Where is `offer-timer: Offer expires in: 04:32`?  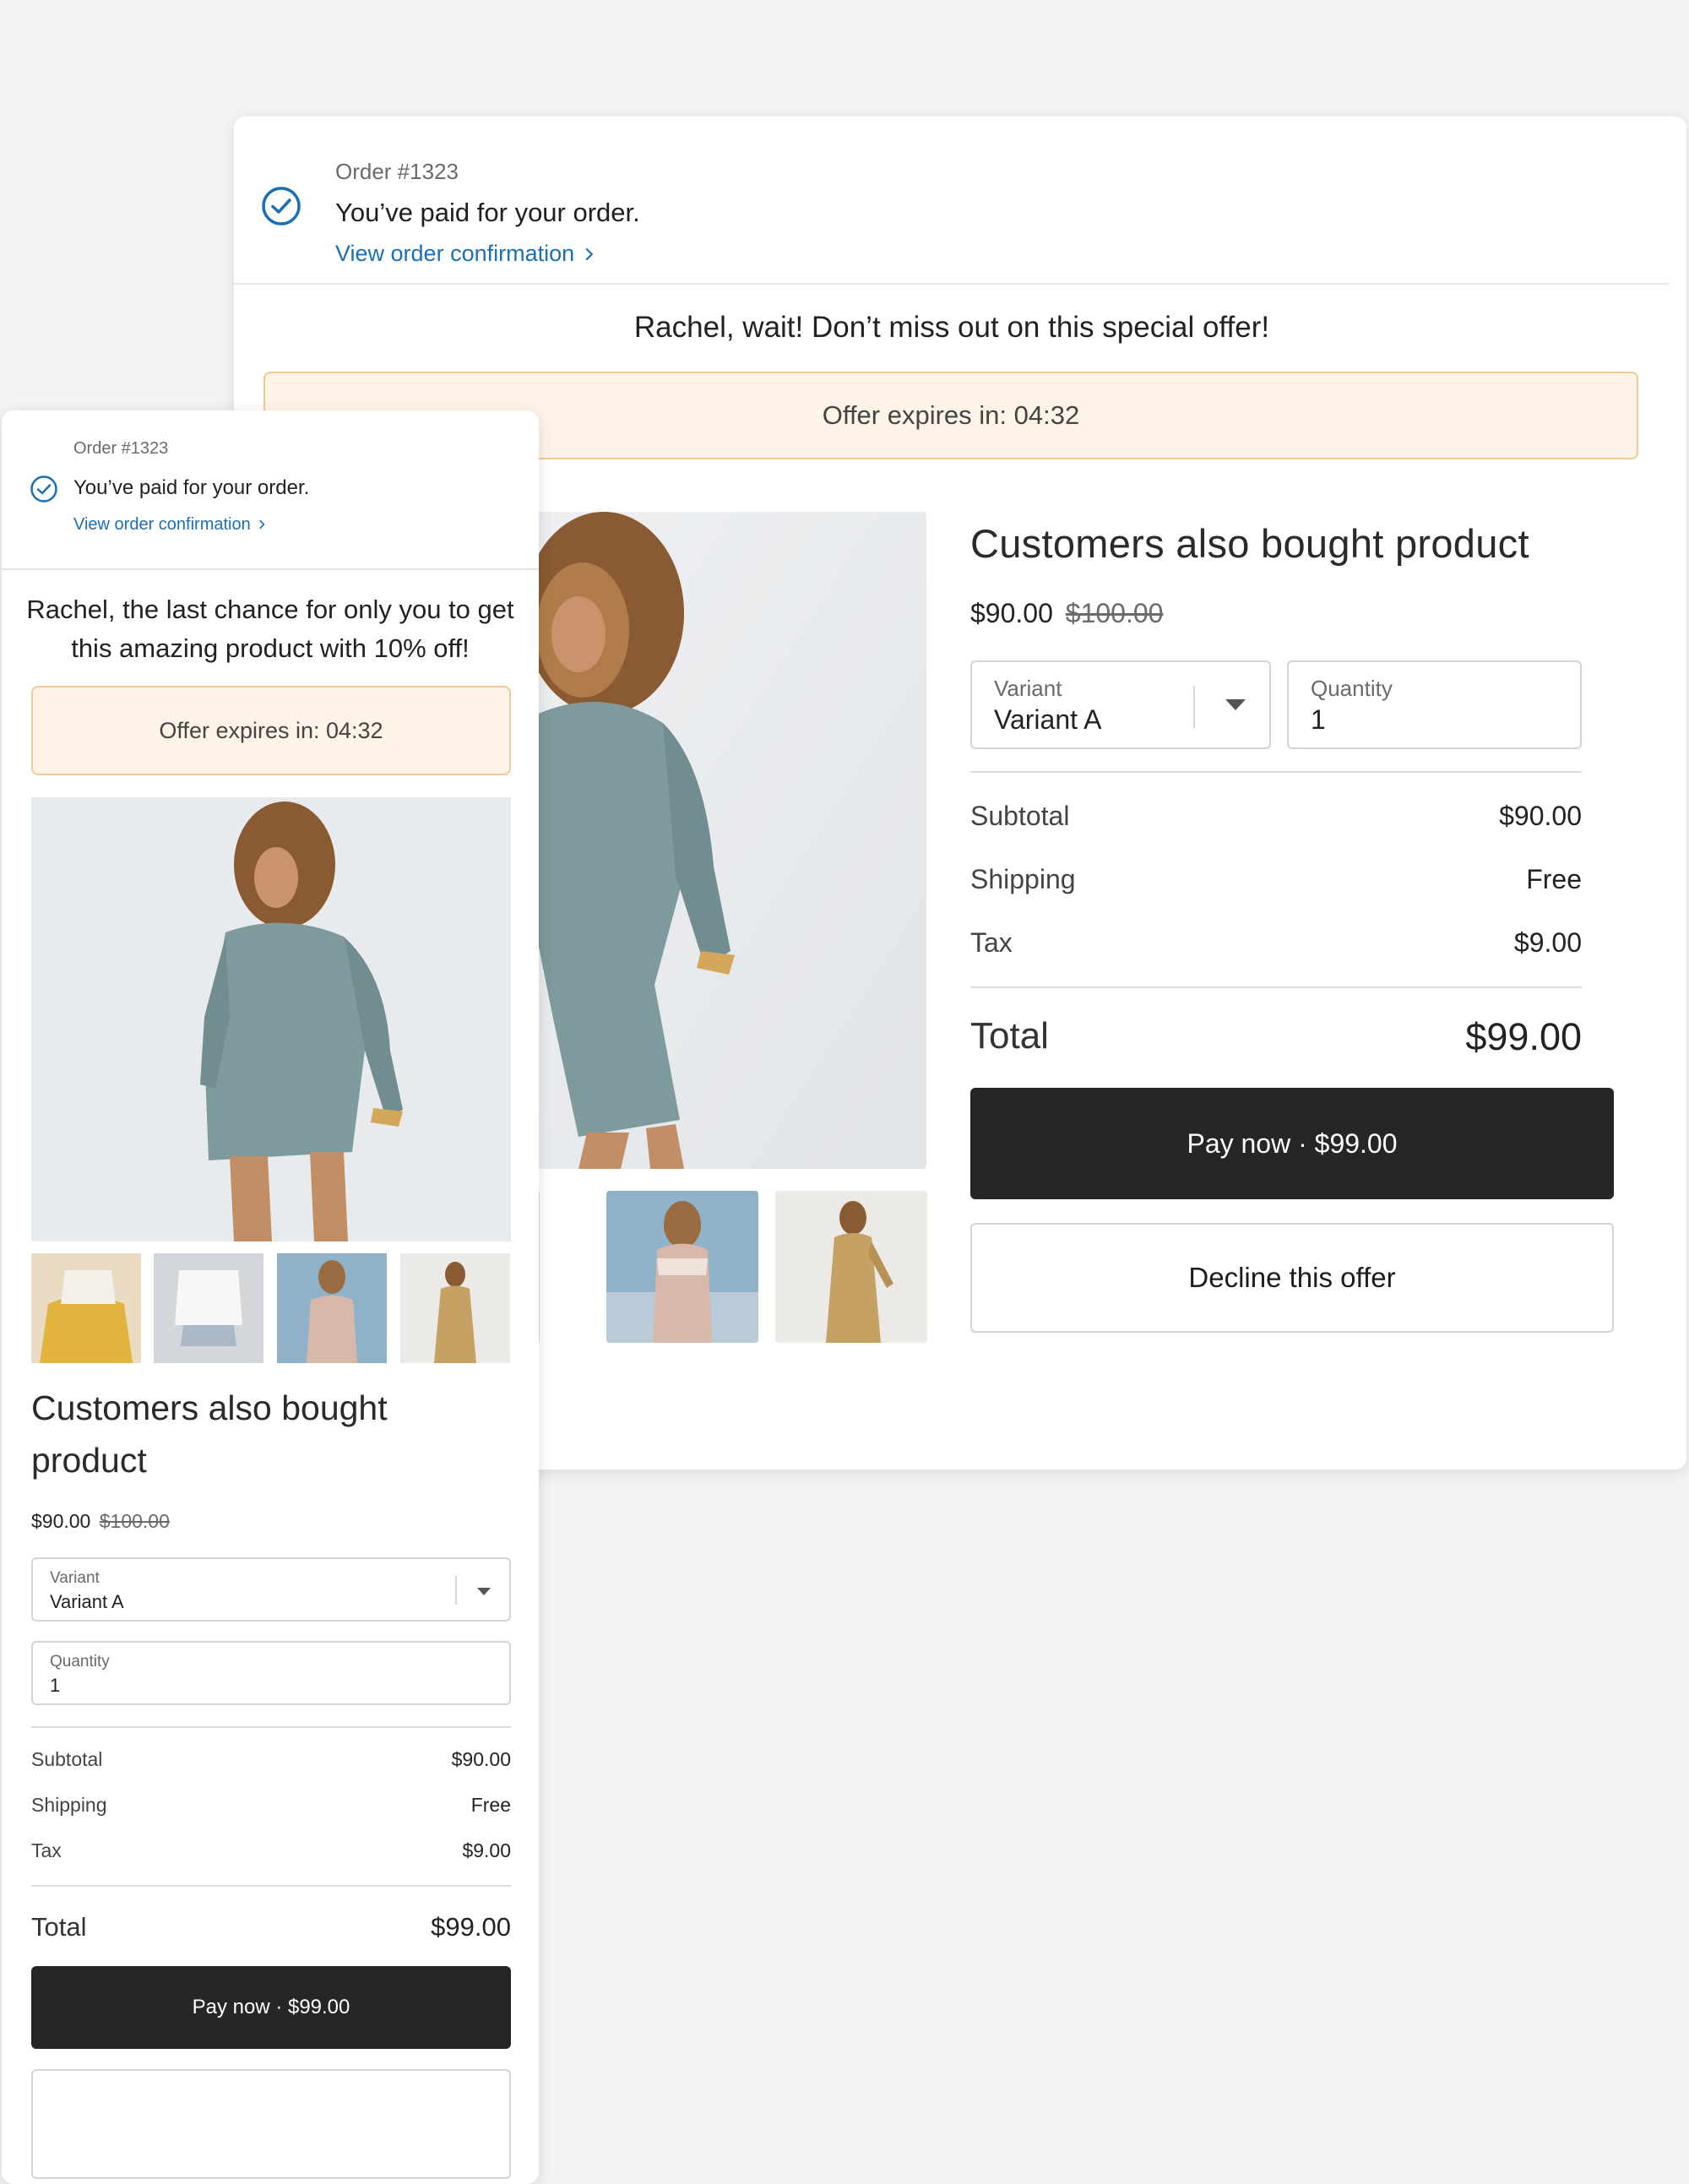
offer-timer: Offer expires in: 04:32 is located at coordinates (271, 730).